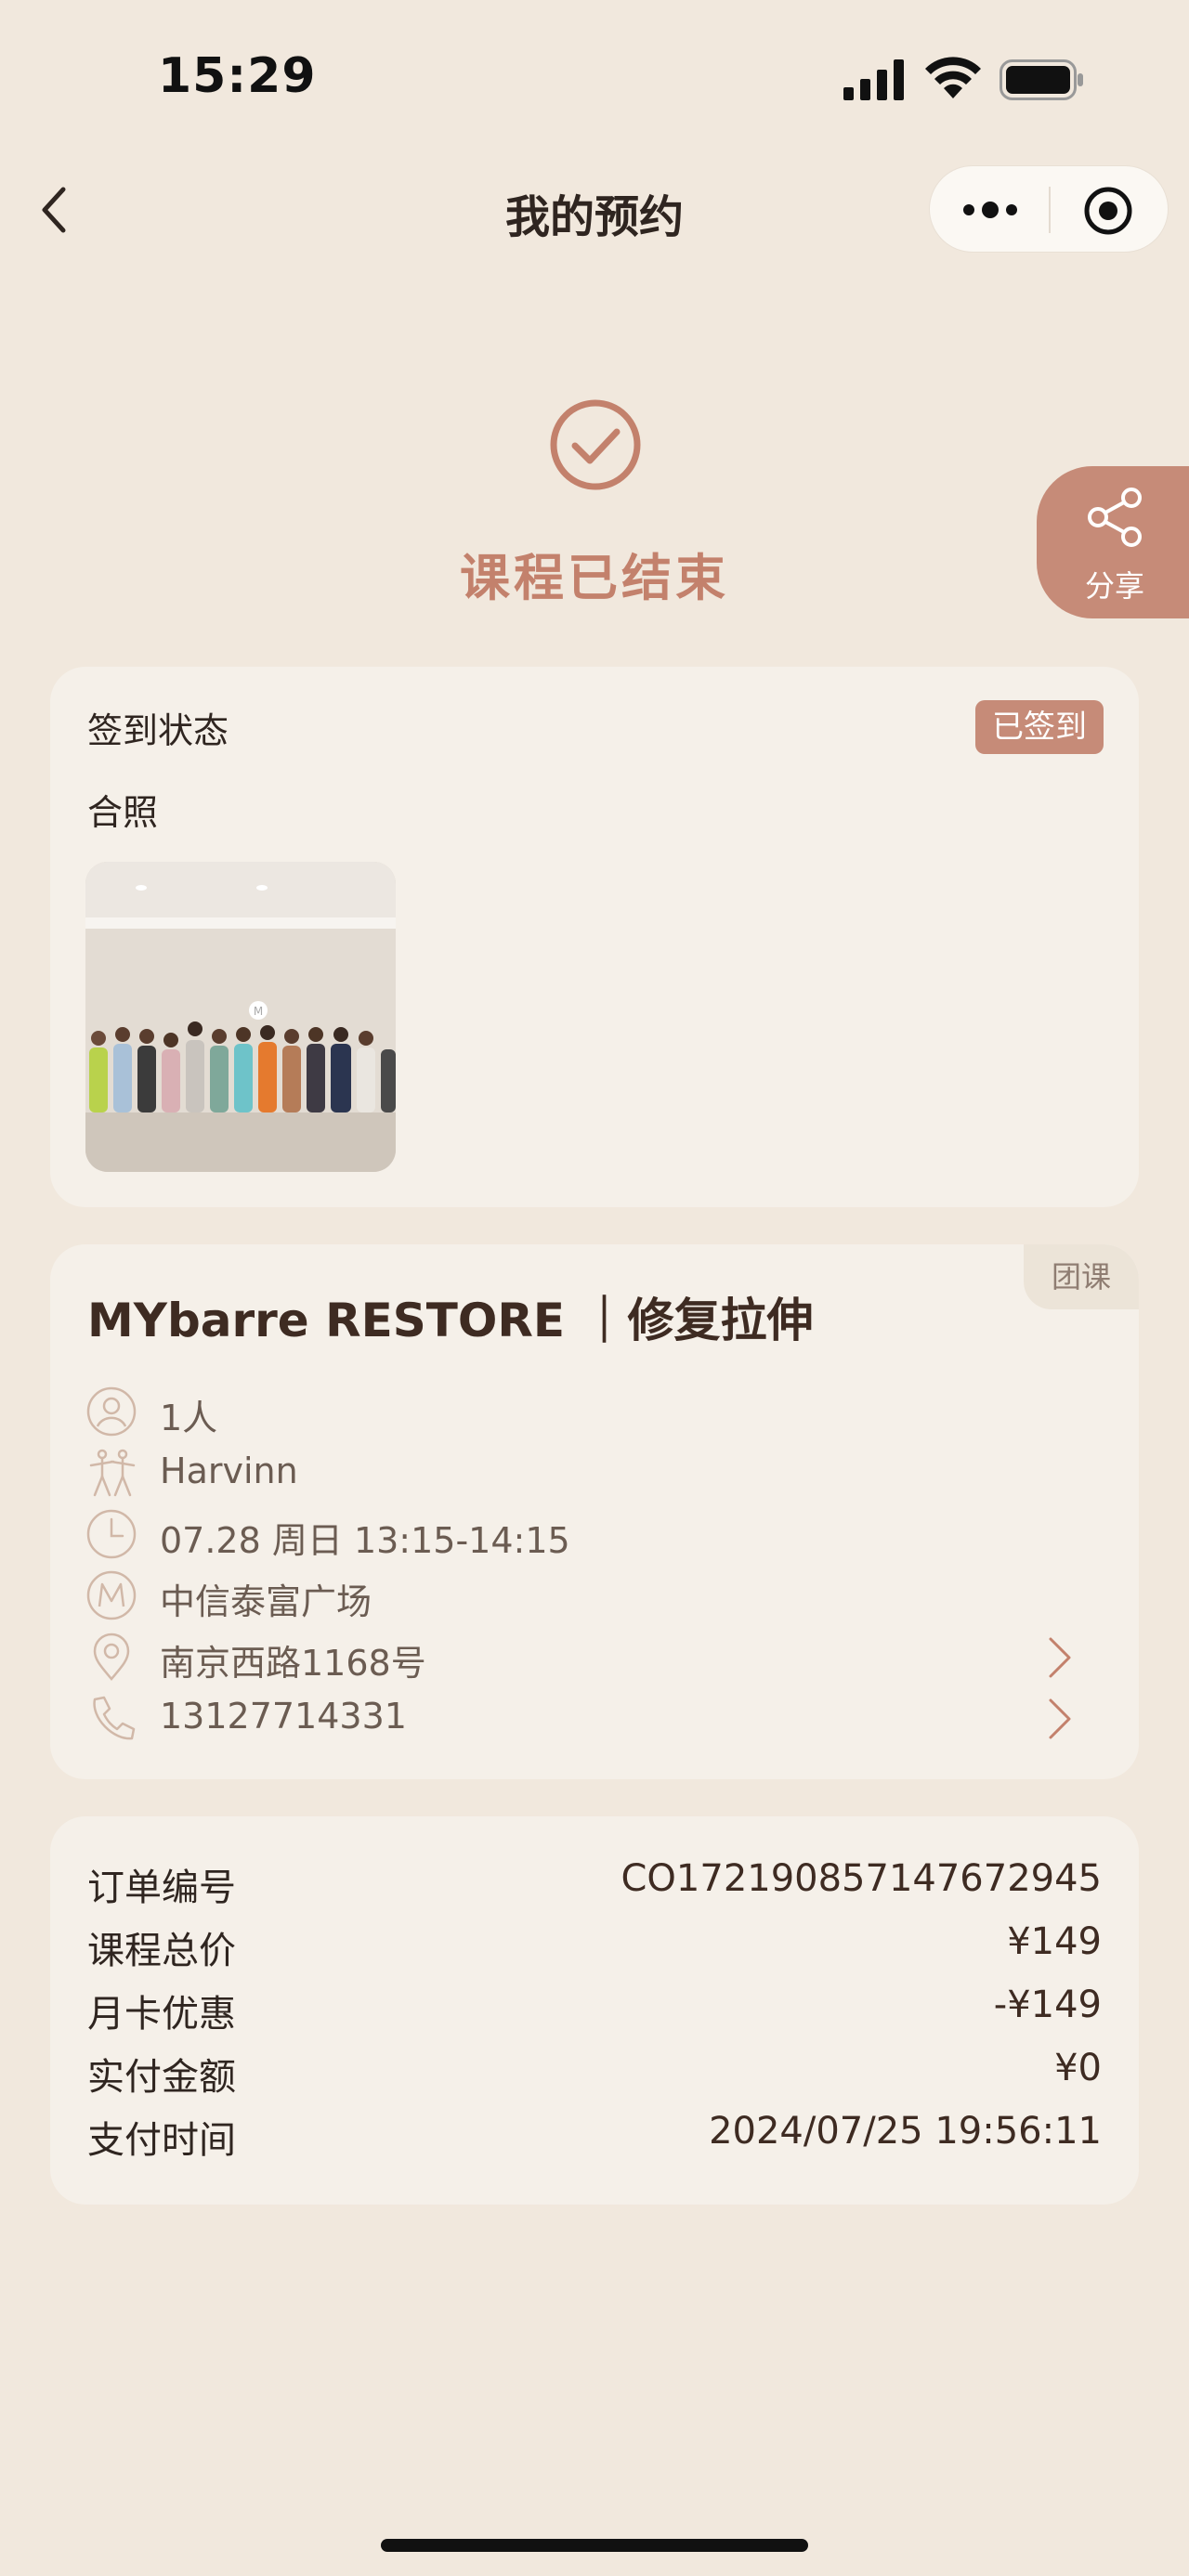 The width and height of the screenshot is (1189, 2576). Describe the element at coordinates (158, 730) in the screenshot. I see `checkin-status-label: 签到状态` at that location.